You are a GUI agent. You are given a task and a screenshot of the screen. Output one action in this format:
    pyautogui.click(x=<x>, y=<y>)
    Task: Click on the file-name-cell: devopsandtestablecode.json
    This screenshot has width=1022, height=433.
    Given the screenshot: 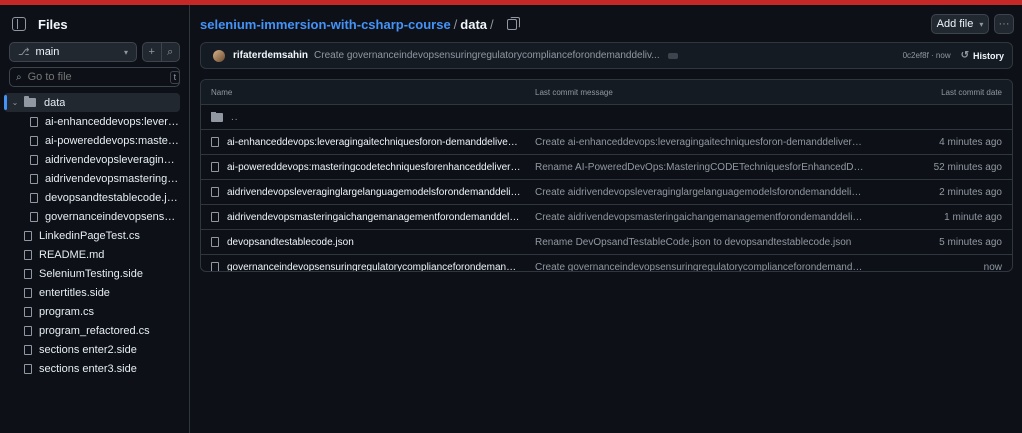 What is the action you would take?
    pyautogui.click(x=366, y=242)
    